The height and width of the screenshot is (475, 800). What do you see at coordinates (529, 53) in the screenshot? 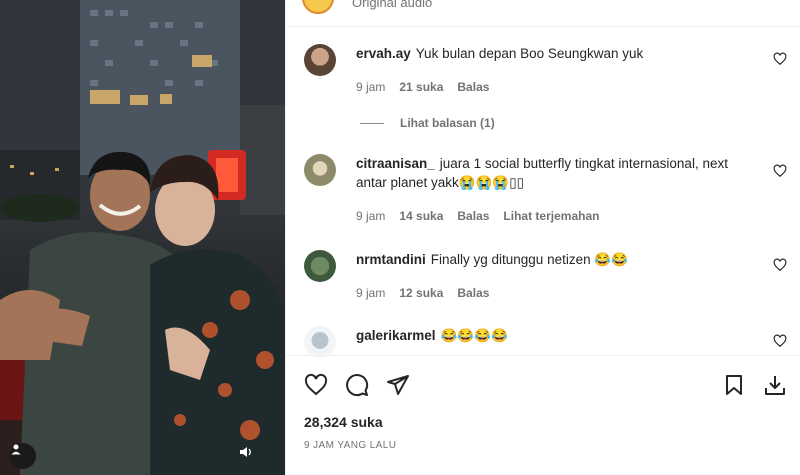
I see `comment-content: Yuk bulan depan Boo Seungkwan yuk` at bounding box center [529, 53].